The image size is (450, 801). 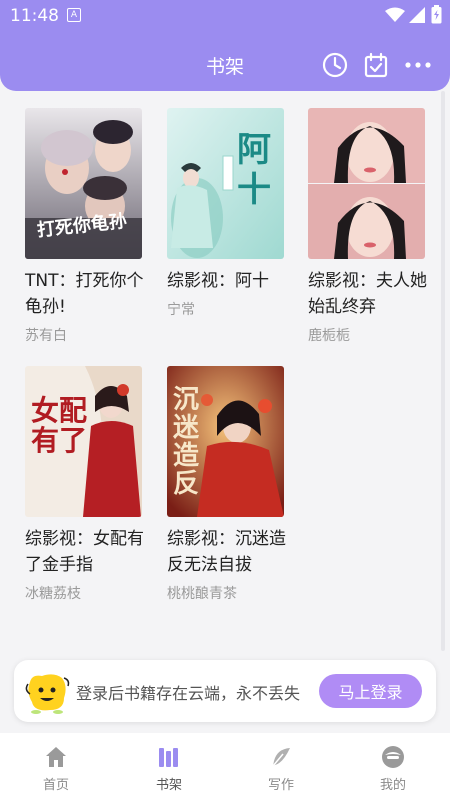 What do you see at coordinates (254, 170) in the screenshot?
I see `cover-title-text: 阿十` at bounding box center [254, 170].